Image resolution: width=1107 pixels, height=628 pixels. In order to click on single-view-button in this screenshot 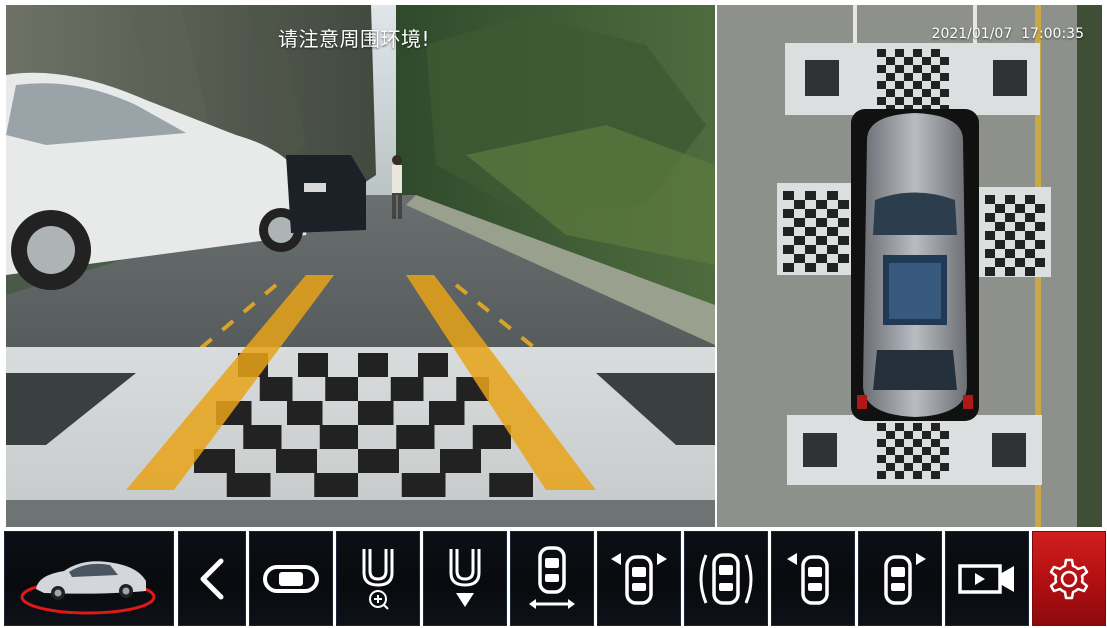, I will do `click(291, 578)`.